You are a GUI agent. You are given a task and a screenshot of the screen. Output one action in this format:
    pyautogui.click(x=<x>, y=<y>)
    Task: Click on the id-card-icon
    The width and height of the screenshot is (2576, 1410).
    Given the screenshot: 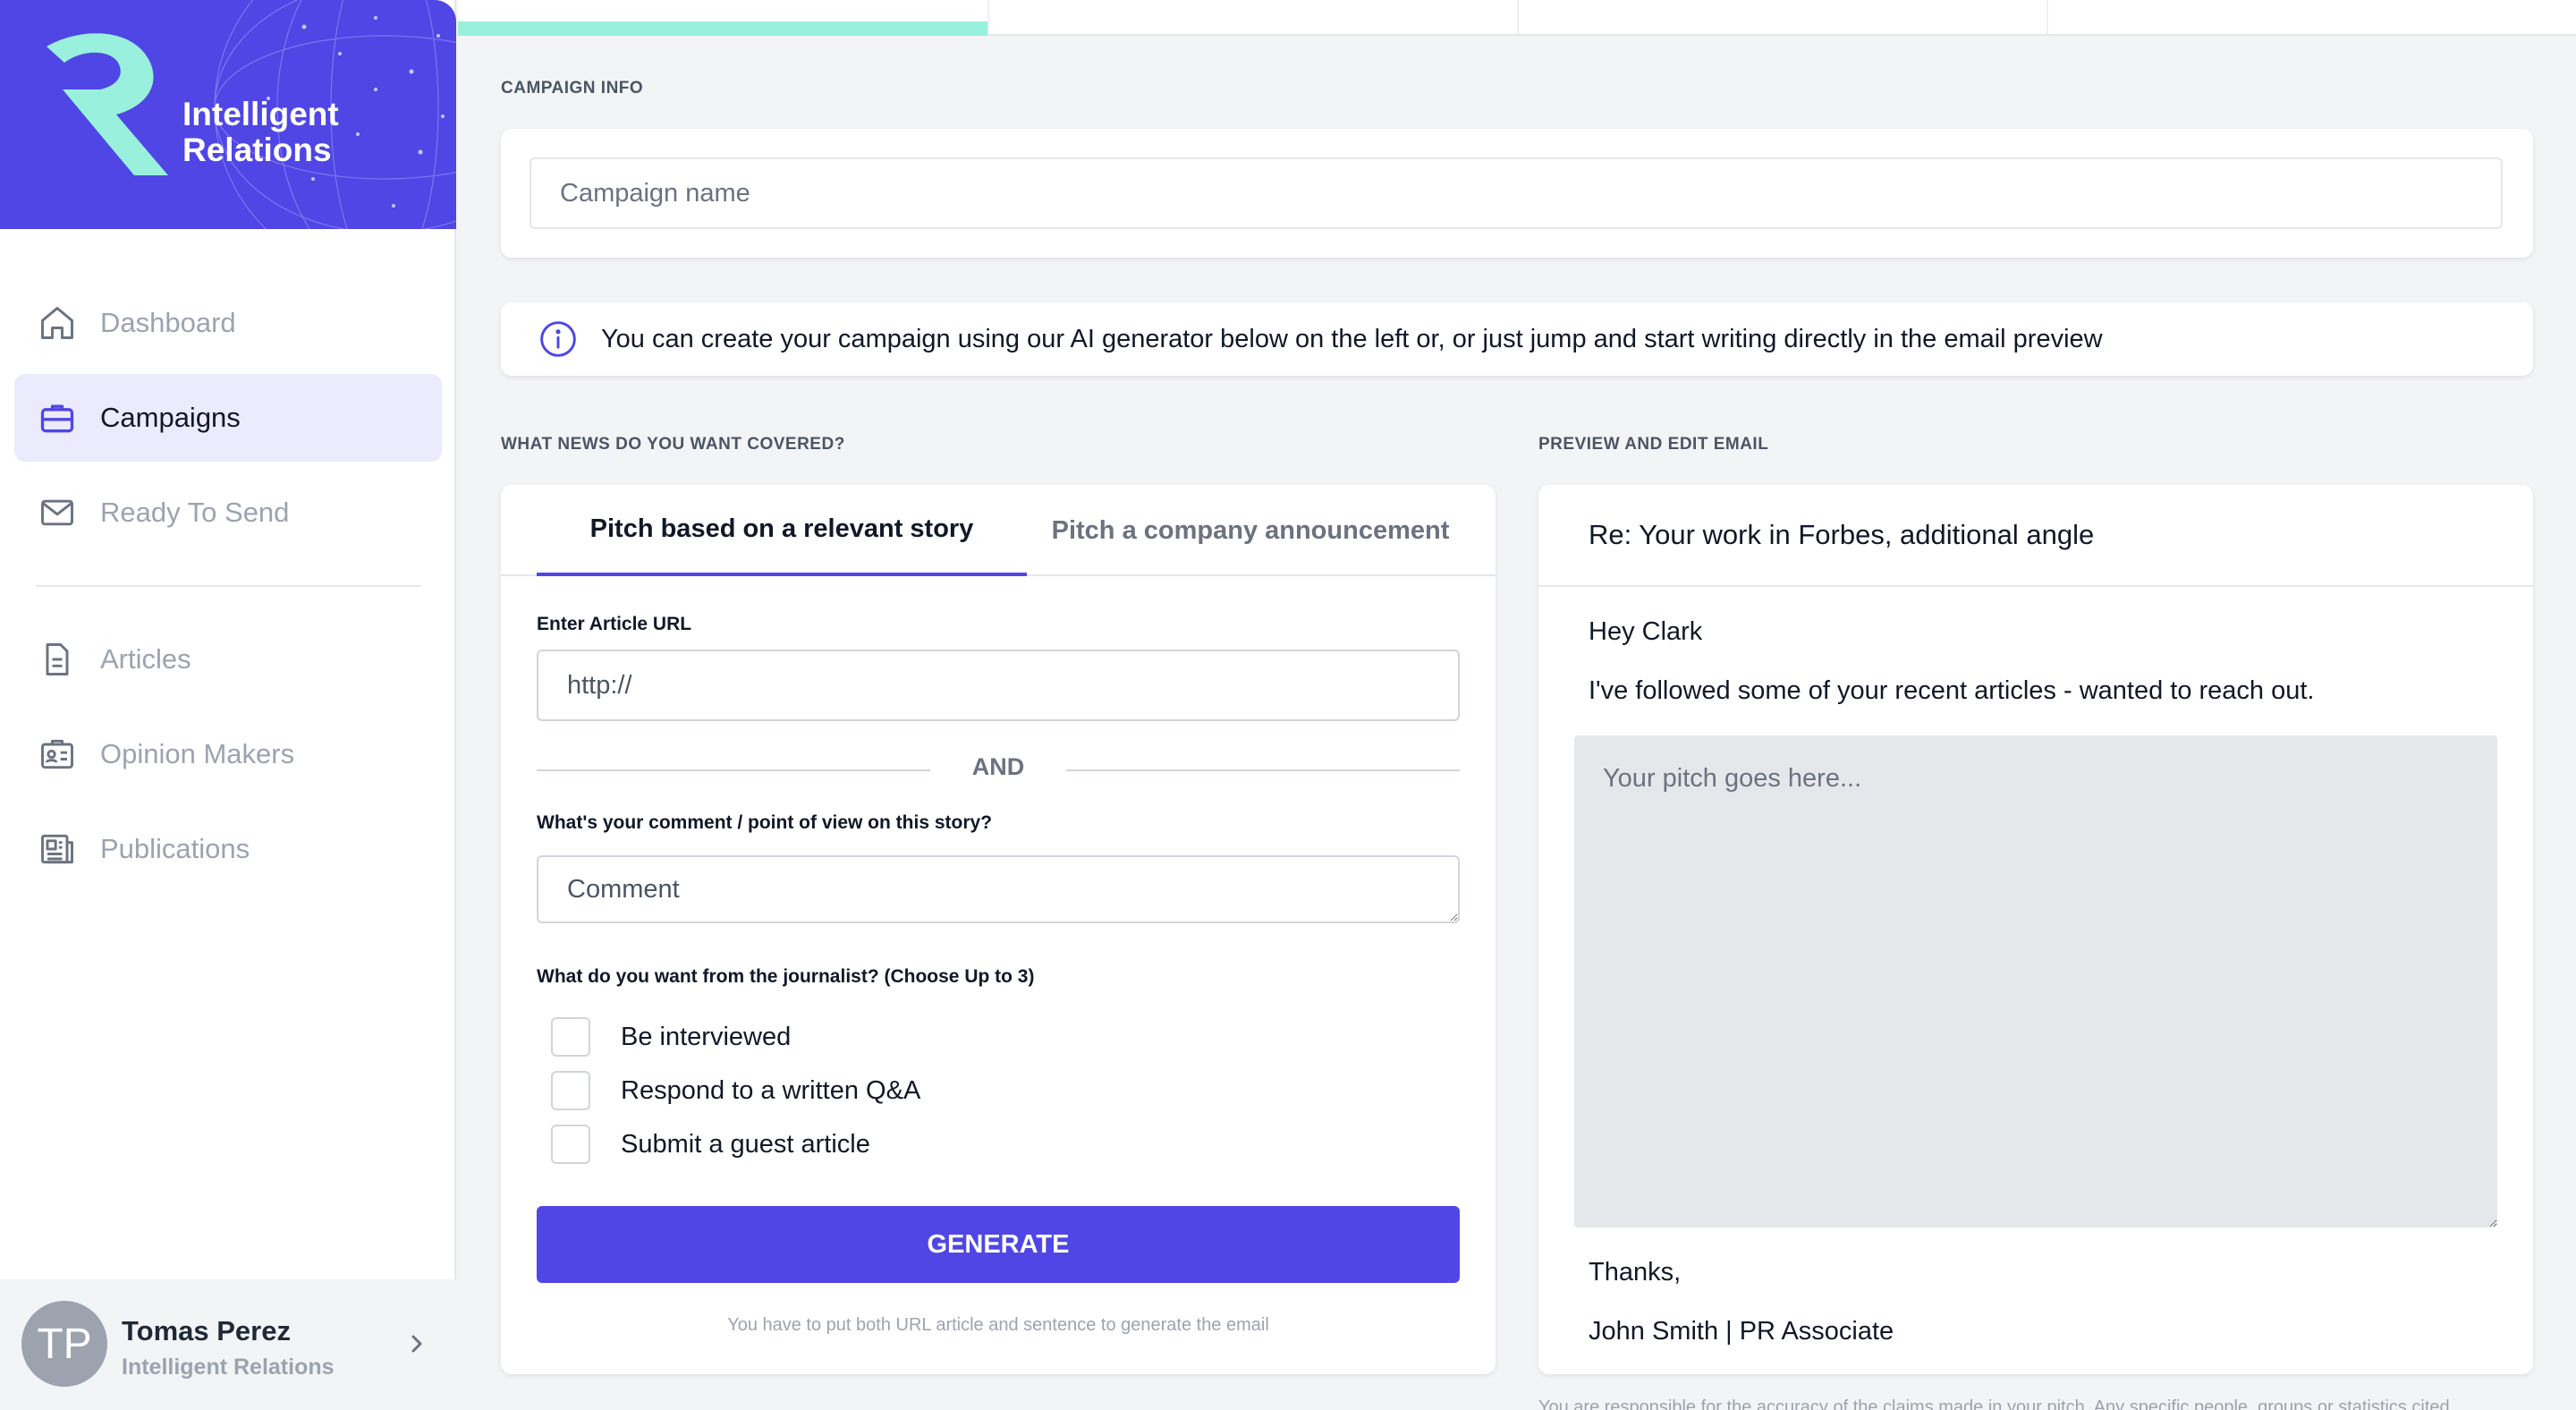 What is the action you would take?
    pyautogui.click(x=57, y=755)
    